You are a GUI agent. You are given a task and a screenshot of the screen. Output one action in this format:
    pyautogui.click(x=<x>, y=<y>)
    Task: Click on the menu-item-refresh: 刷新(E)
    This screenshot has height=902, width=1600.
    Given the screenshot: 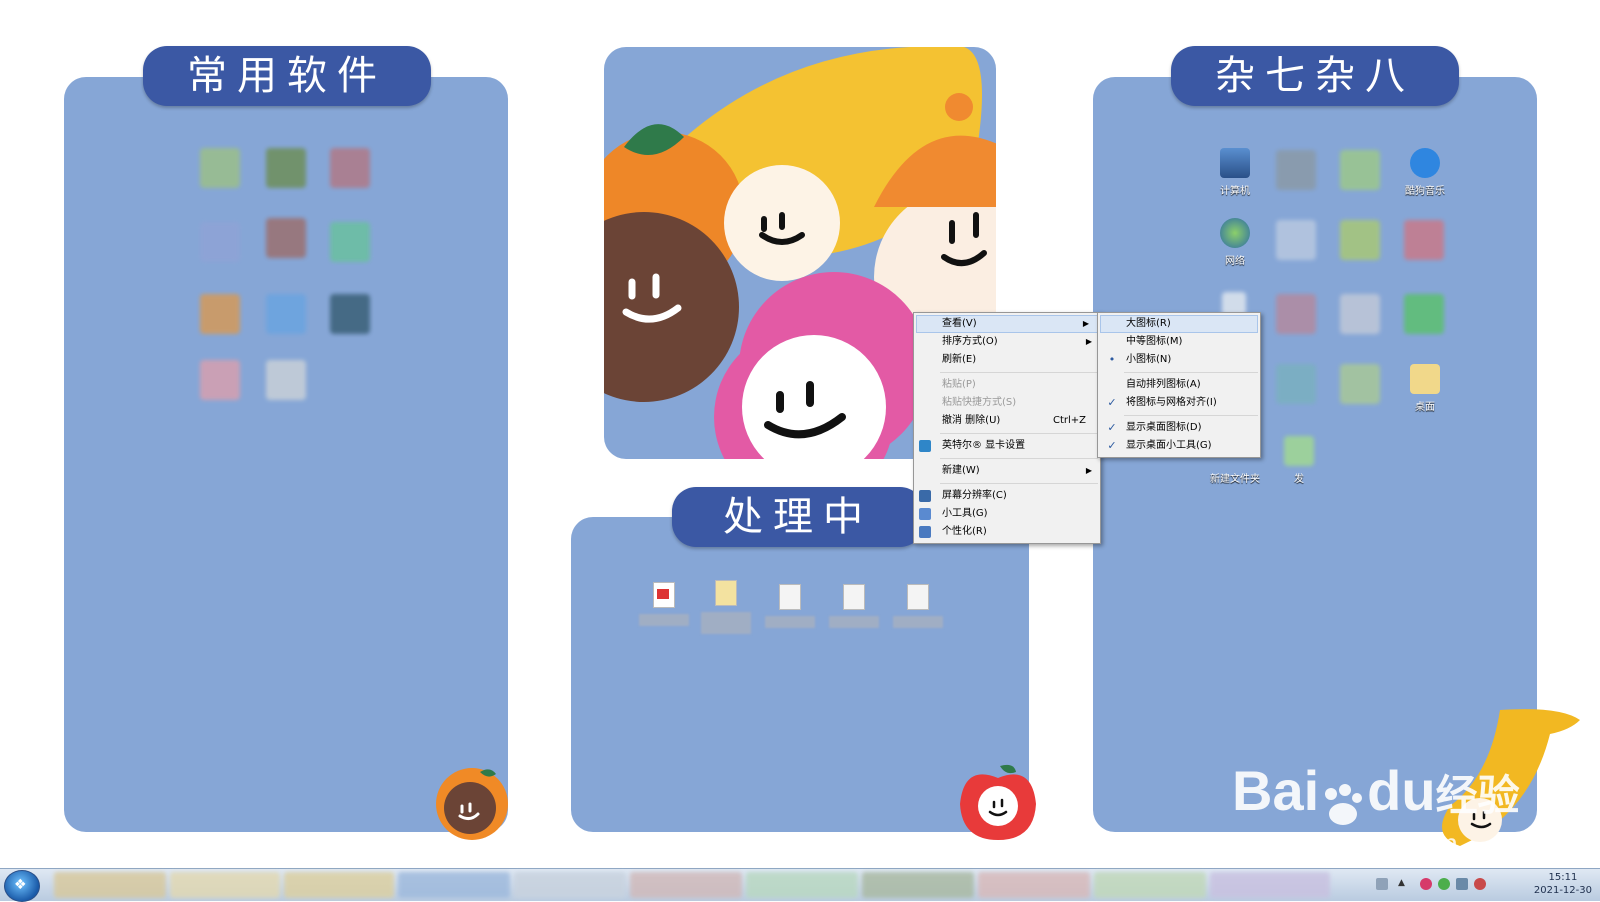 What is the action you would take?
    pyautogui.click(x=1007, y=360)
    